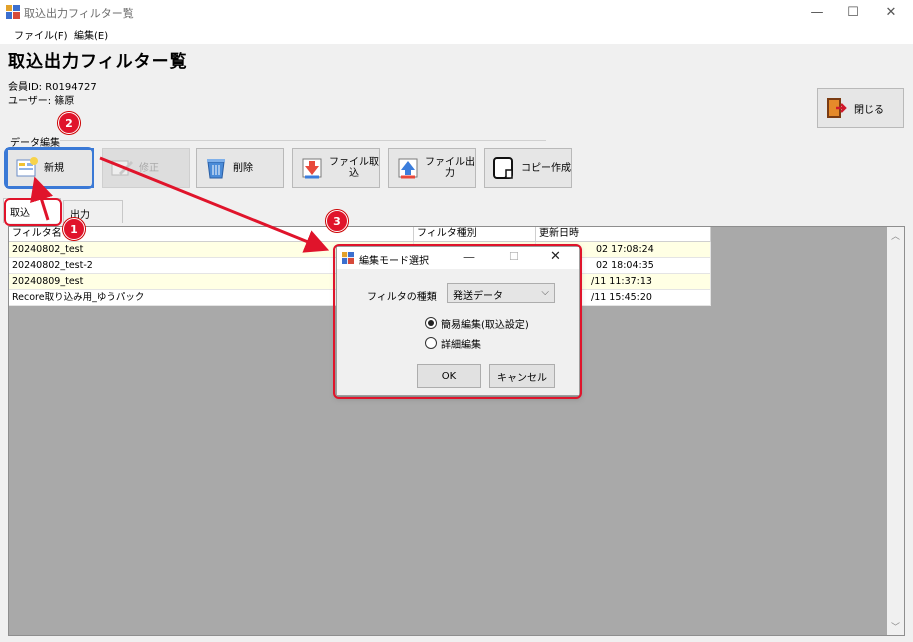  I want to click on annotation-arrows, so click(180, 204).